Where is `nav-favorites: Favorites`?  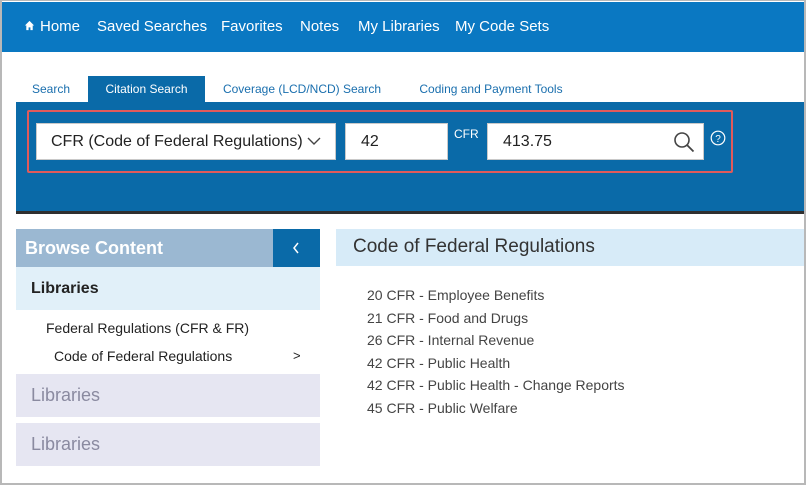 nav-favorites: Favorites is located at coordinates (252, 27).